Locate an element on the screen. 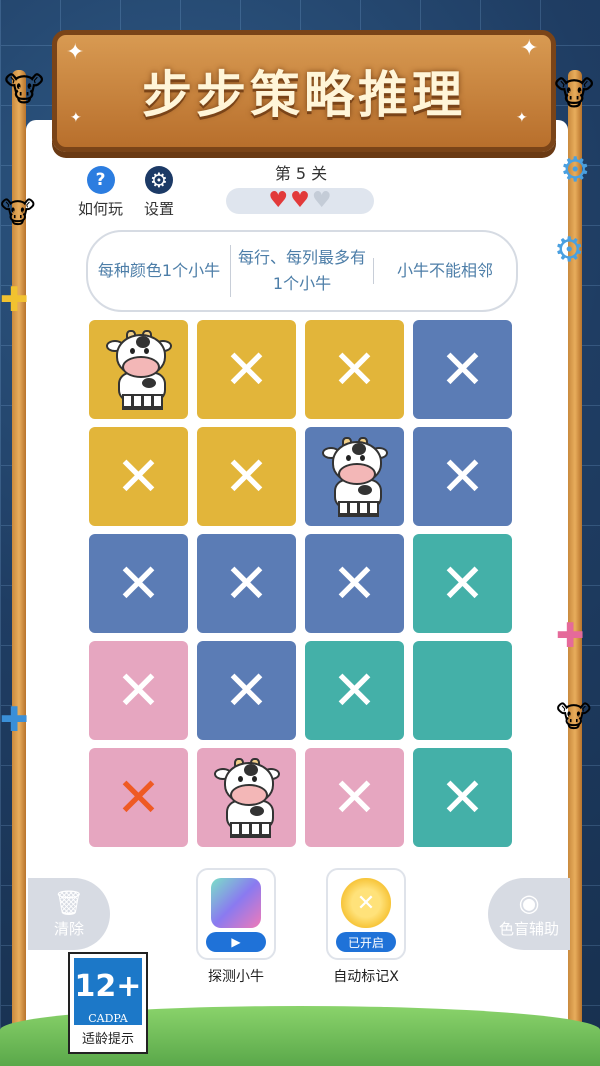 The width and height of the screenshot is (600, 1066). detect-cow-button: ▶ 探测小牛 is located at coordinates (236, 927).